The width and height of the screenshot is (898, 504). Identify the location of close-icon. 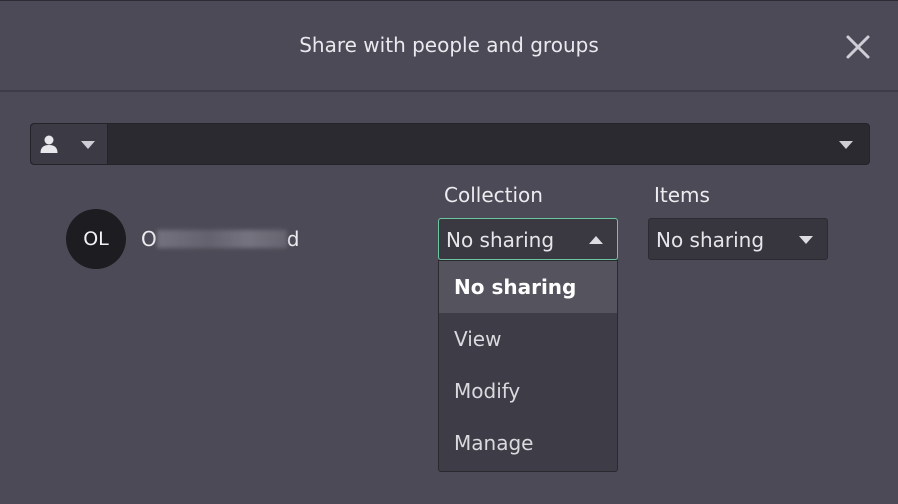
(858, 47).